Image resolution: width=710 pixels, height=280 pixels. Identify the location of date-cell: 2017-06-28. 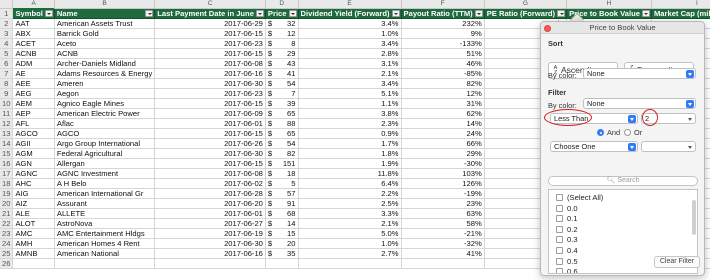
(210, 193).